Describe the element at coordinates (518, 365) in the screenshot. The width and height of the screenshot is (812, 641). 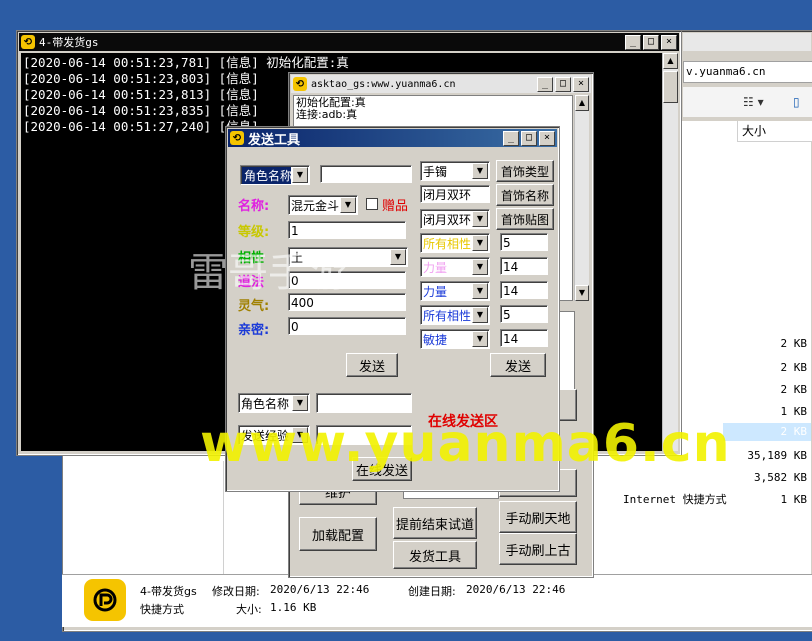
I see `send-jewelry-button: 发送` at that location.